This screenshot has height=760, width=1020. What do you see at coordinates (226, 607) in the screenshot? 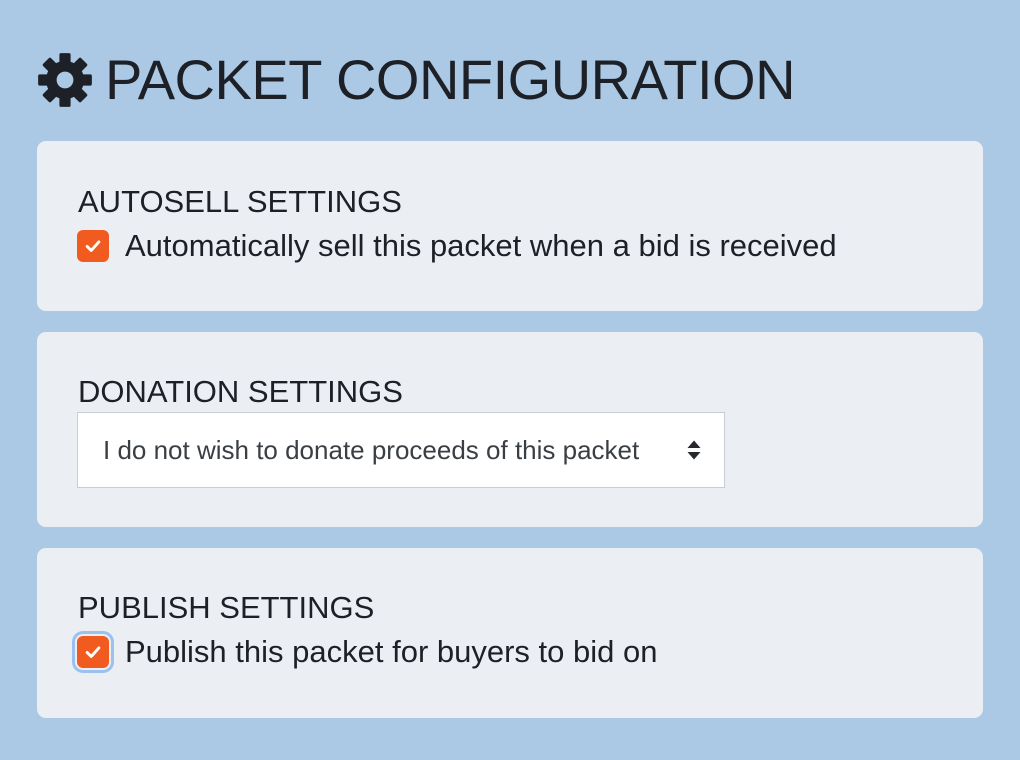
I see `publish-settings-title: PUBLISH SETTINGS` at bounding box center [226, 607].